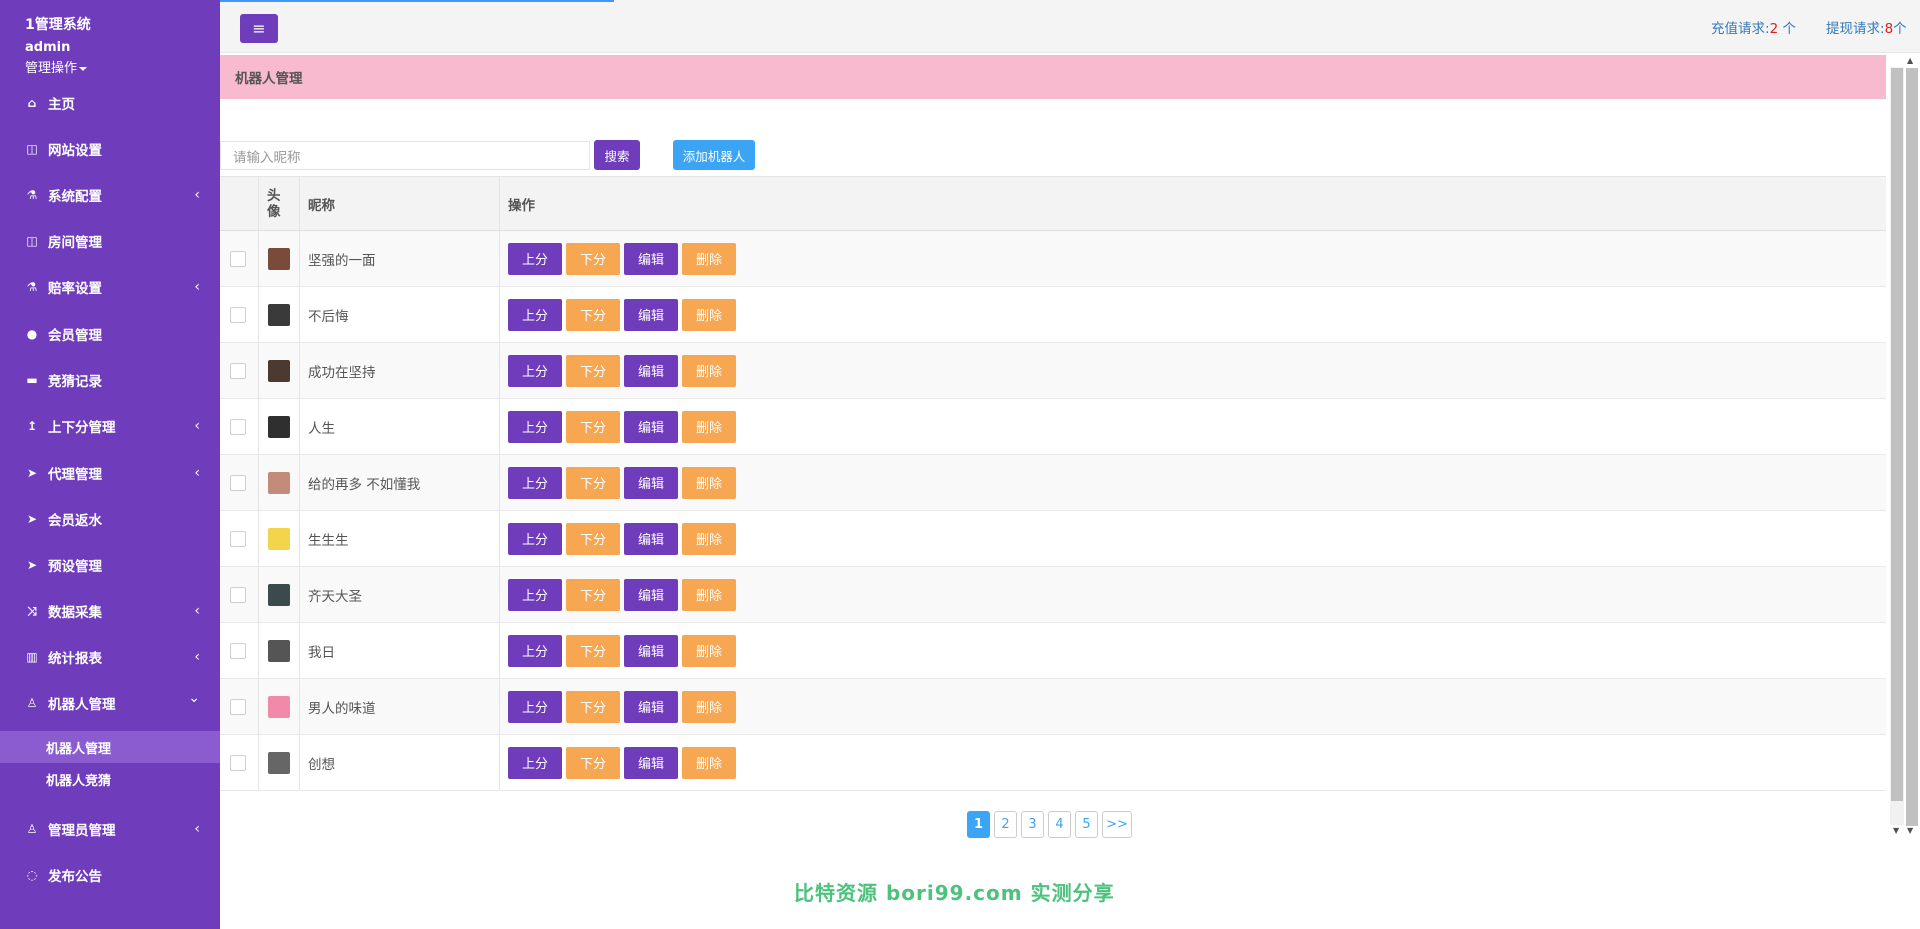  What do you see at coordinates (1053, 483) in the screenshot?
I see `table-row: 给的再多 不如懂我 上分 下分 编辑 删除` at bounding box center [1053, 483].